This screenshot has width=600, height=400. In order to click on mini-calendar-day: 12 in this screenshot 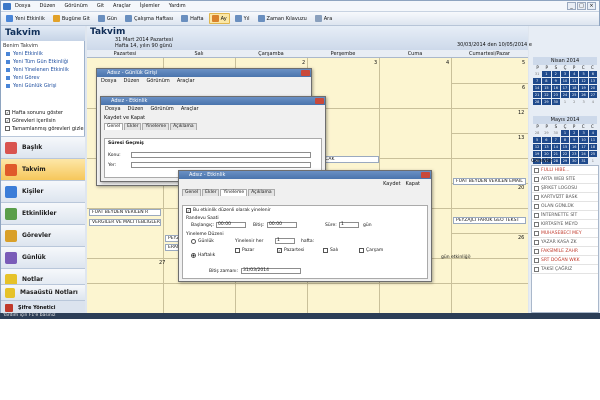, I will do `click(537, 147)`.